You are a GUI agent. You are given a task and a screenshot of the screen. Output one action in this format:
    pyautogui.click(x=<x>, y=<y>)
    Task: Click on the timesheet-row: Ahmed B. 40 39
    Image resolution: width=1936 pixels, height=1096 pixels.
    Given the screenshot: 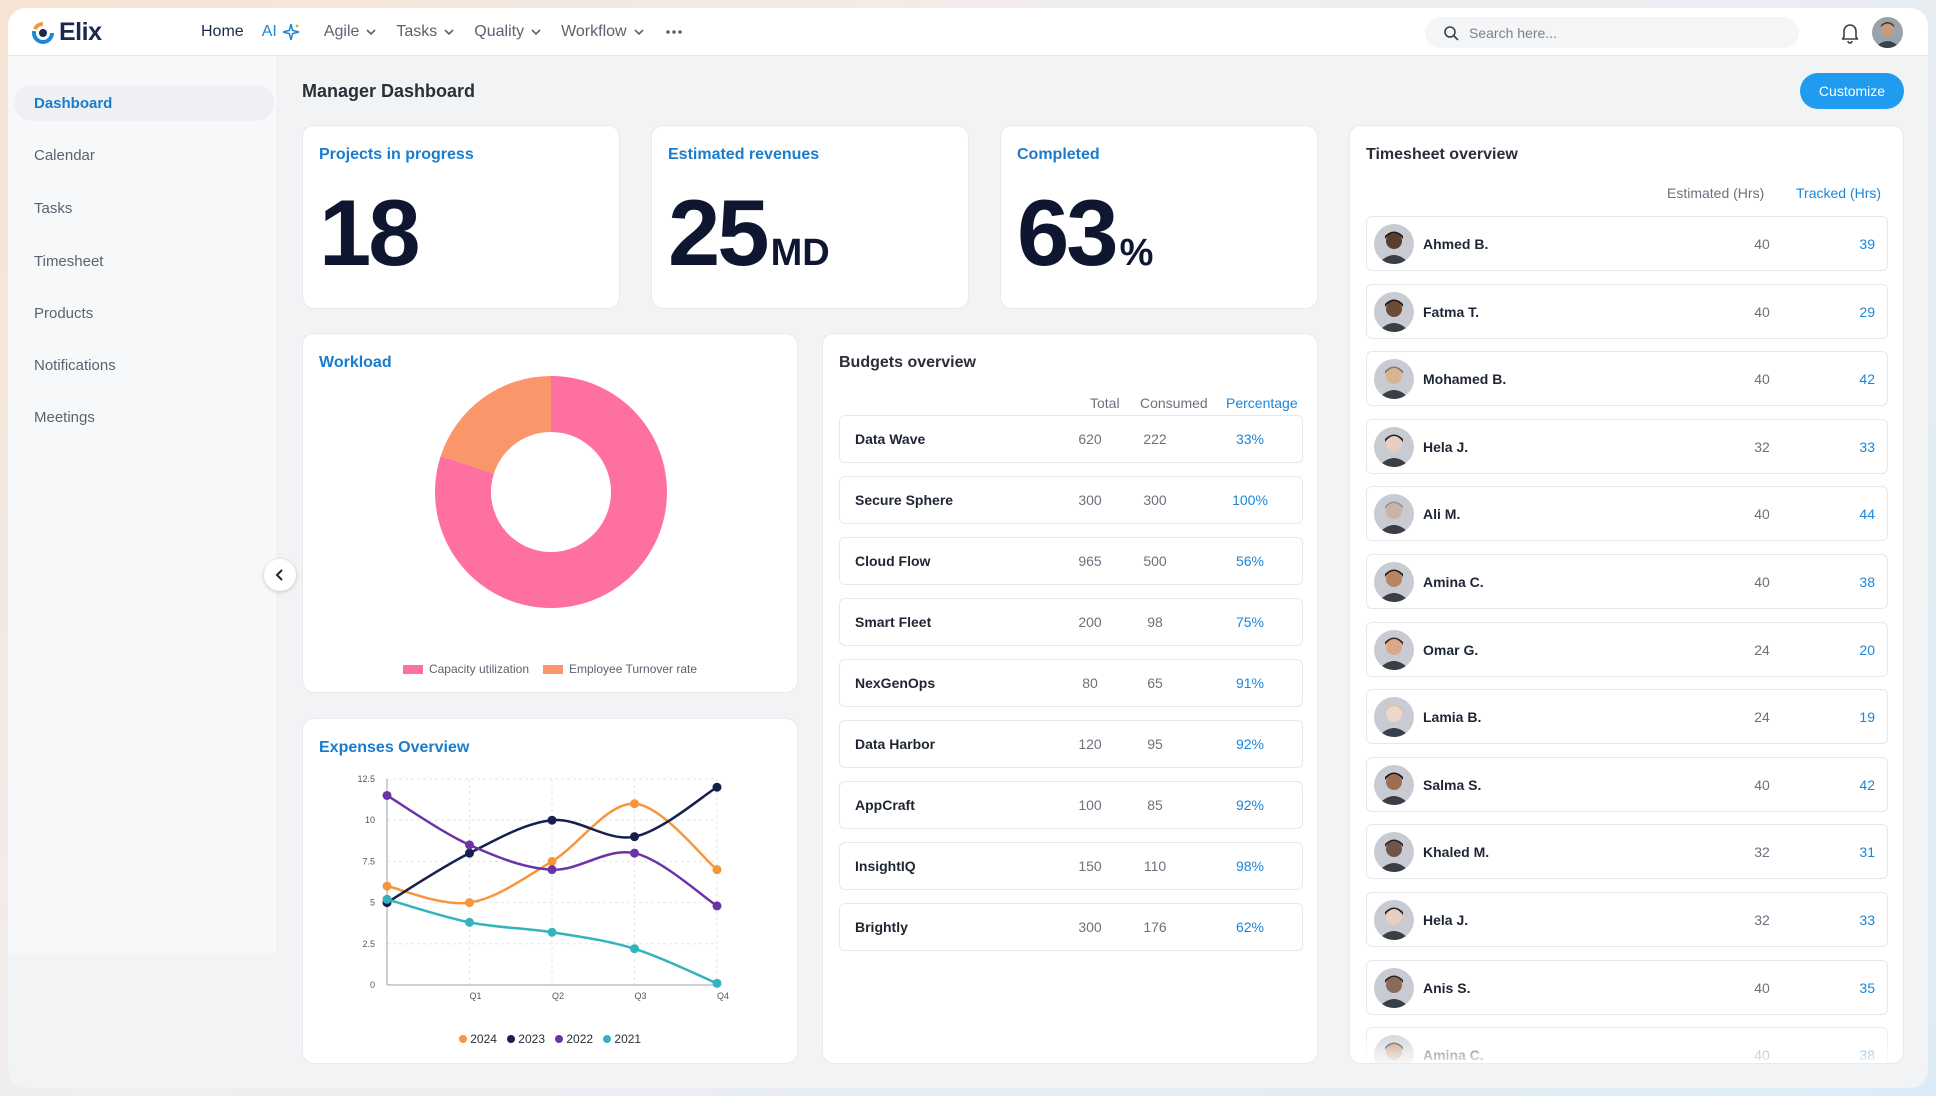 What is the action you would take?
    pyautogui.click(x=1627, y=243)
    